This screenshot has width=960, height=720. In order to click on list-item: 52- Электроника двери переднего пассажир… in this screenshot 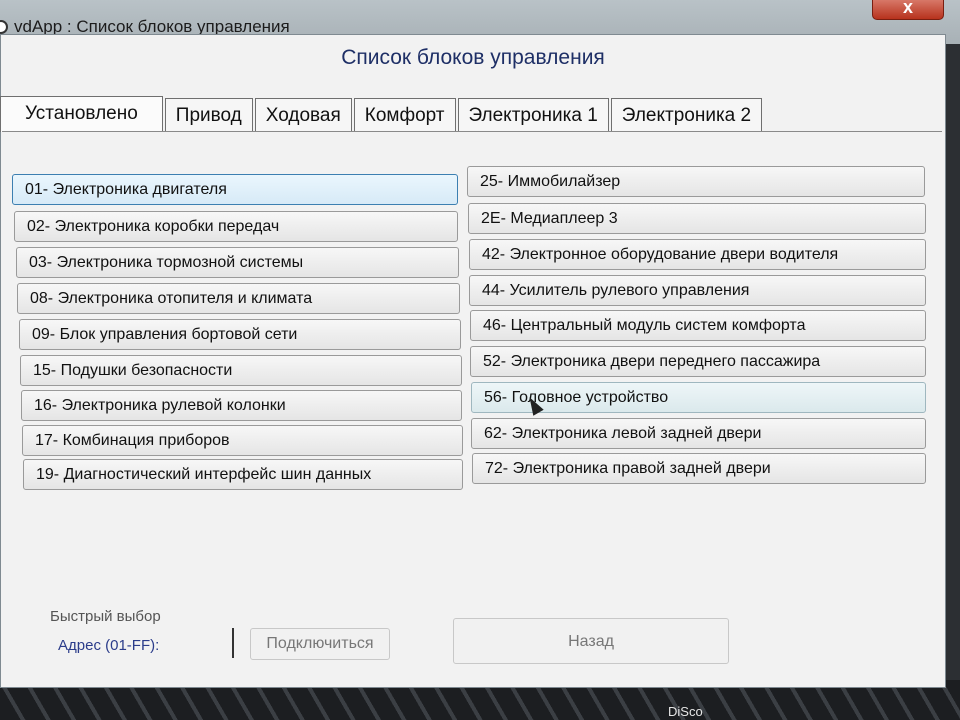, I will do `click(698, 361)`.